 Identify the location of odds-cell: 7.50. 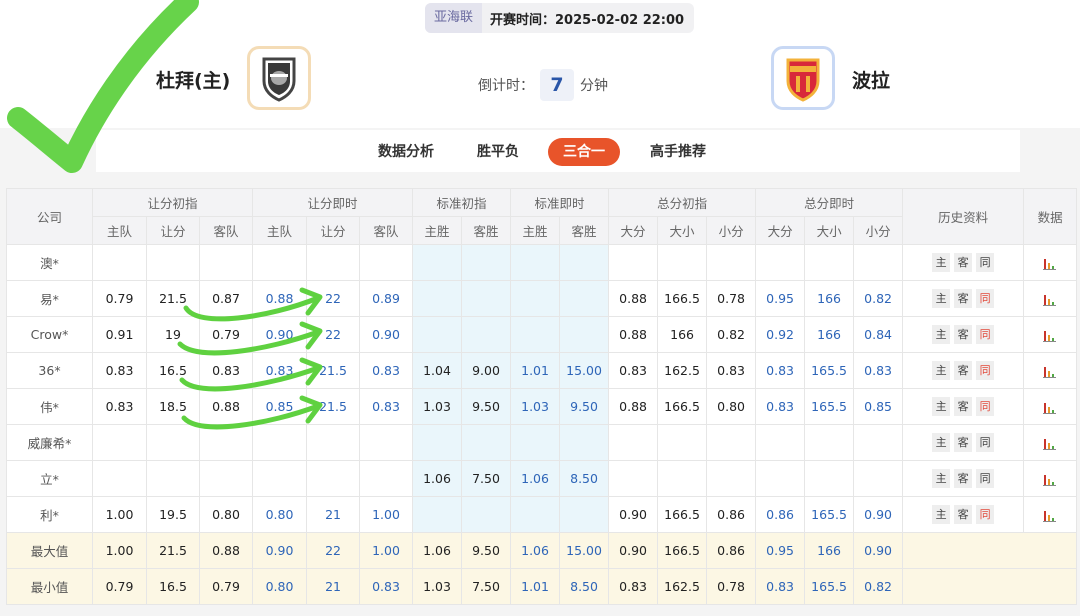
(486, 478).